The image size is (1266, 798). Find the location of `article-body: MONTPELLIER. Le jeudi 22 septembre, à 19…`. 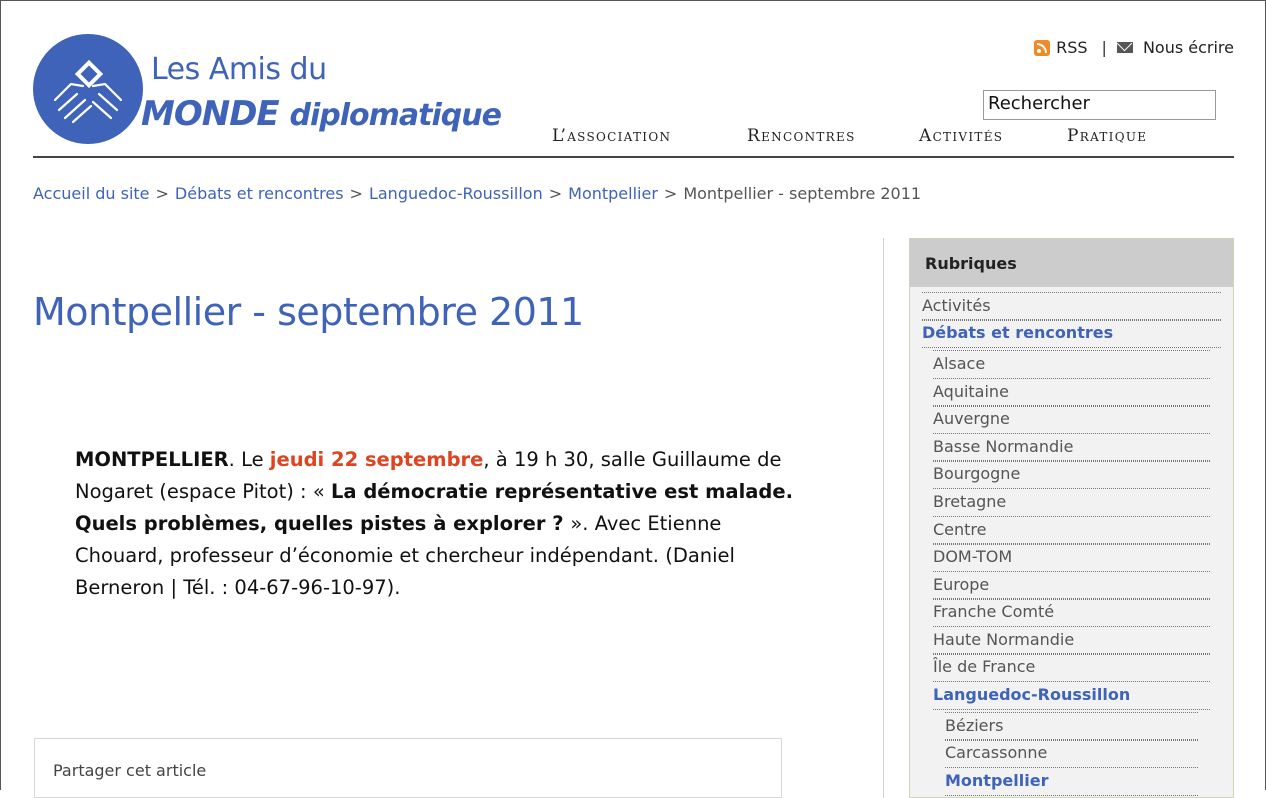

article-body: MONTPELLIER. Le jeudi 22 septembre, à 19… is located at coordinates (435, 524).